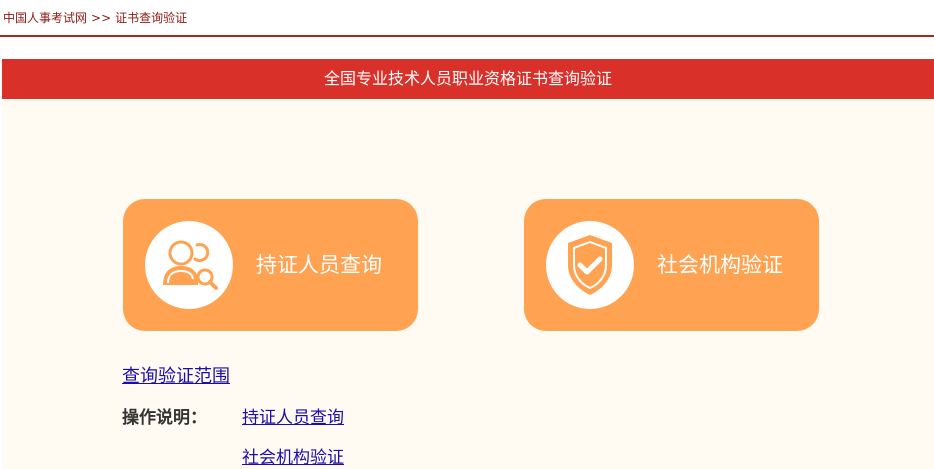 The height and width of the screenshot is (469, 934). I want to click on breadcrumb: 中国人事考试网 >> 证书查询验证, so click(95, 17).